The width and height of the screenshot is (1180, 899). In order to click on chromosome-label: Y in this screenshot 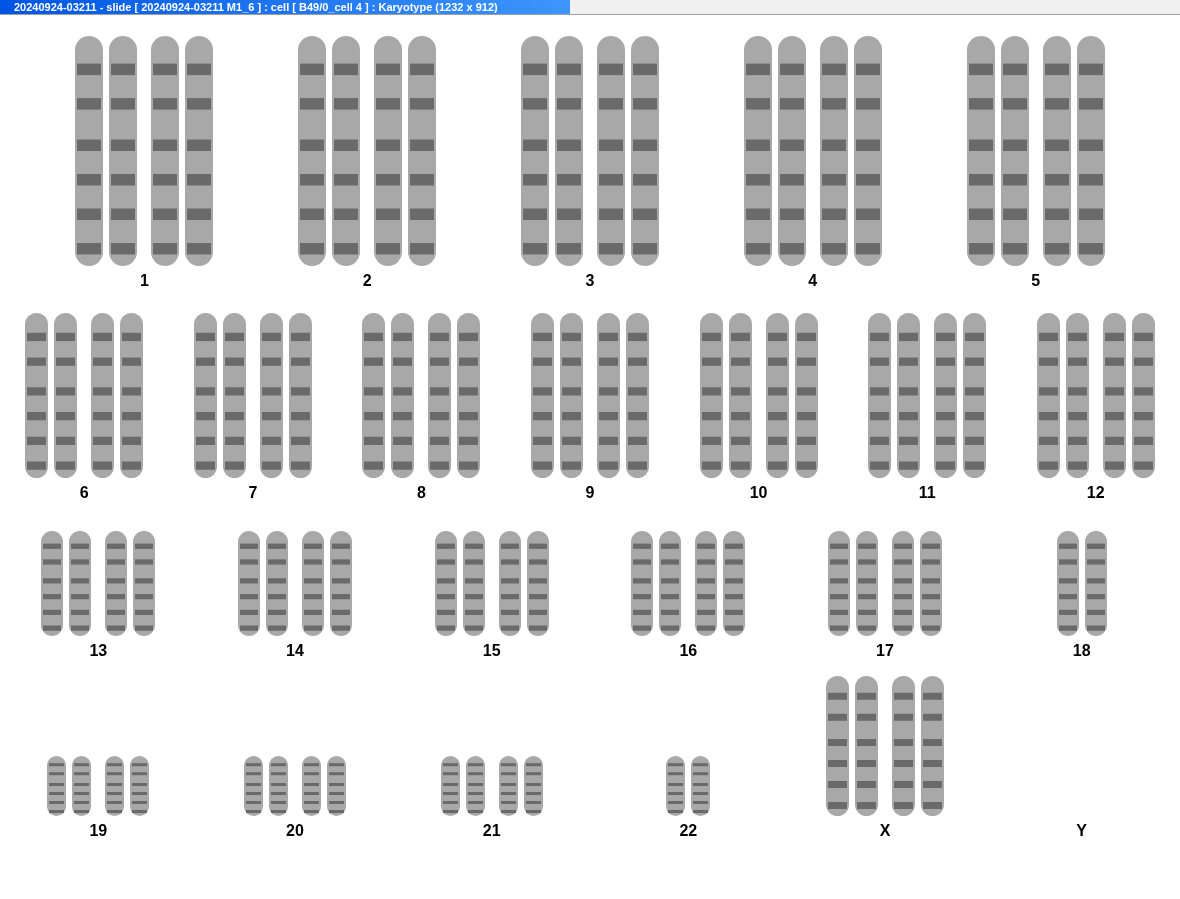, I will do `click(1081, 831)`.